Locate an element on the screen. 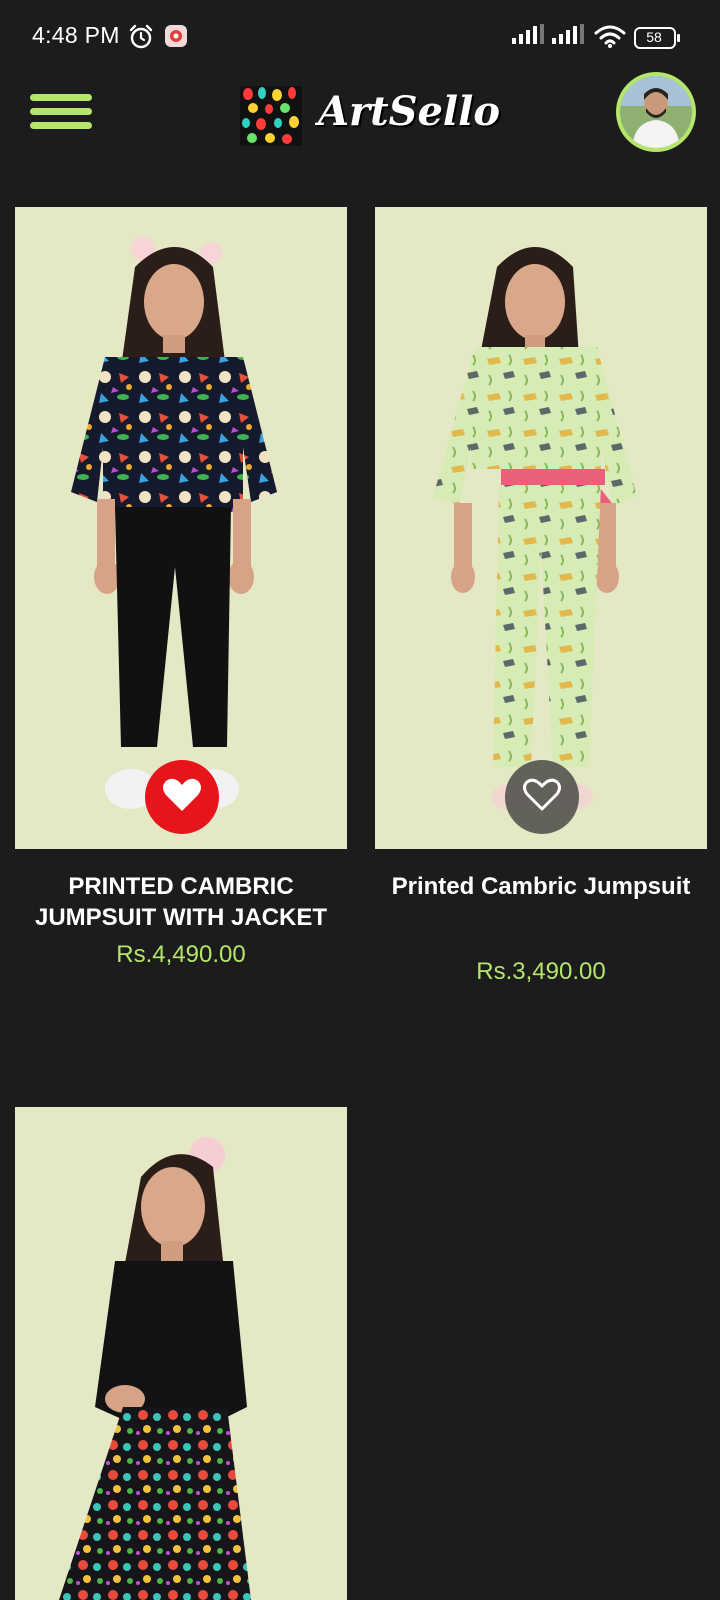 Image resolution: width=720 pixels, height=1600 pixels. product-title: Printed Cambric Jumpsuit is located at coordinates (541, 886).